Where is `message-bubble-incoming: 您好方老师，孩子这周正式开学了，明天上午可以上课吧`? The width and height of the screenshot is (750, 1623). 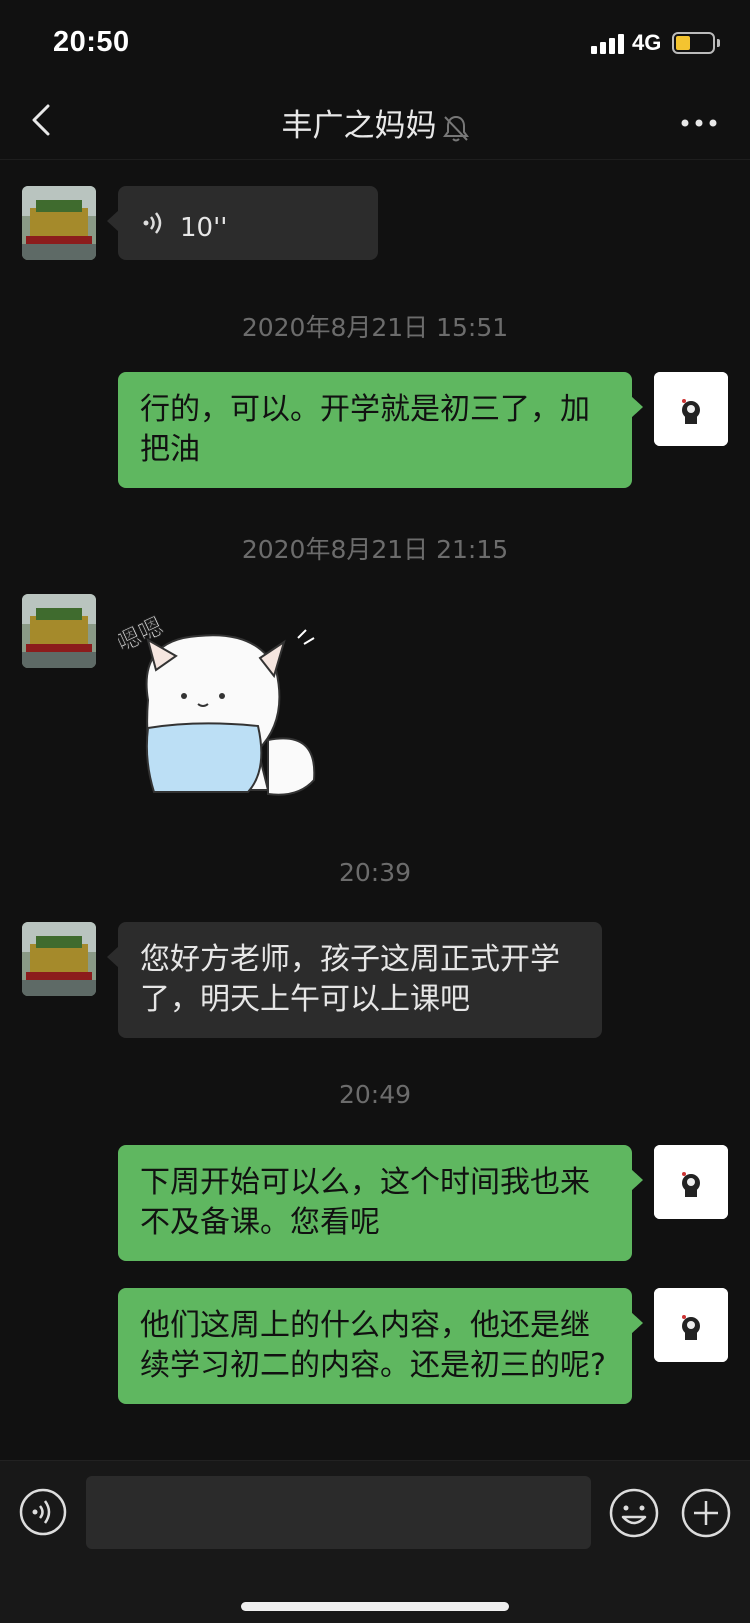
message-bubble-incoming: 您好方老师，孩子这周正式开学了，明天上午可以上课吧 is located at coordinates (354, 980).